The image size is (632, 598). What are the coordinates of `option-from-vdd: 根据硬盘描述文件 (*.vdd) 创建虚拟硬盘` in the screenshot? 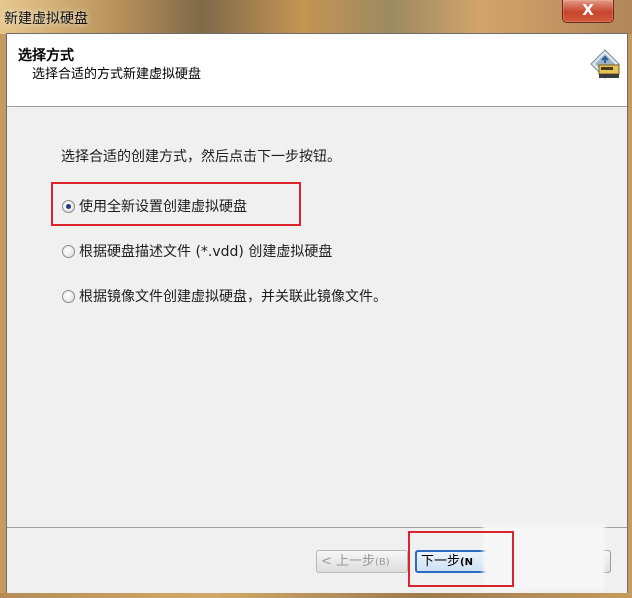 It's located at (197, 251).